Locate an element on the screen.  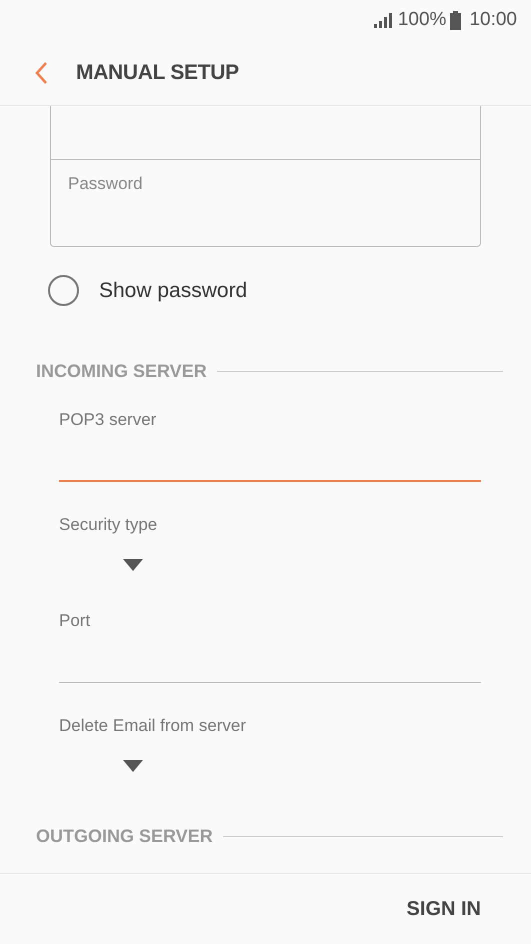
sign-in-button: SIGN IN is located at coordinates (443, 909).